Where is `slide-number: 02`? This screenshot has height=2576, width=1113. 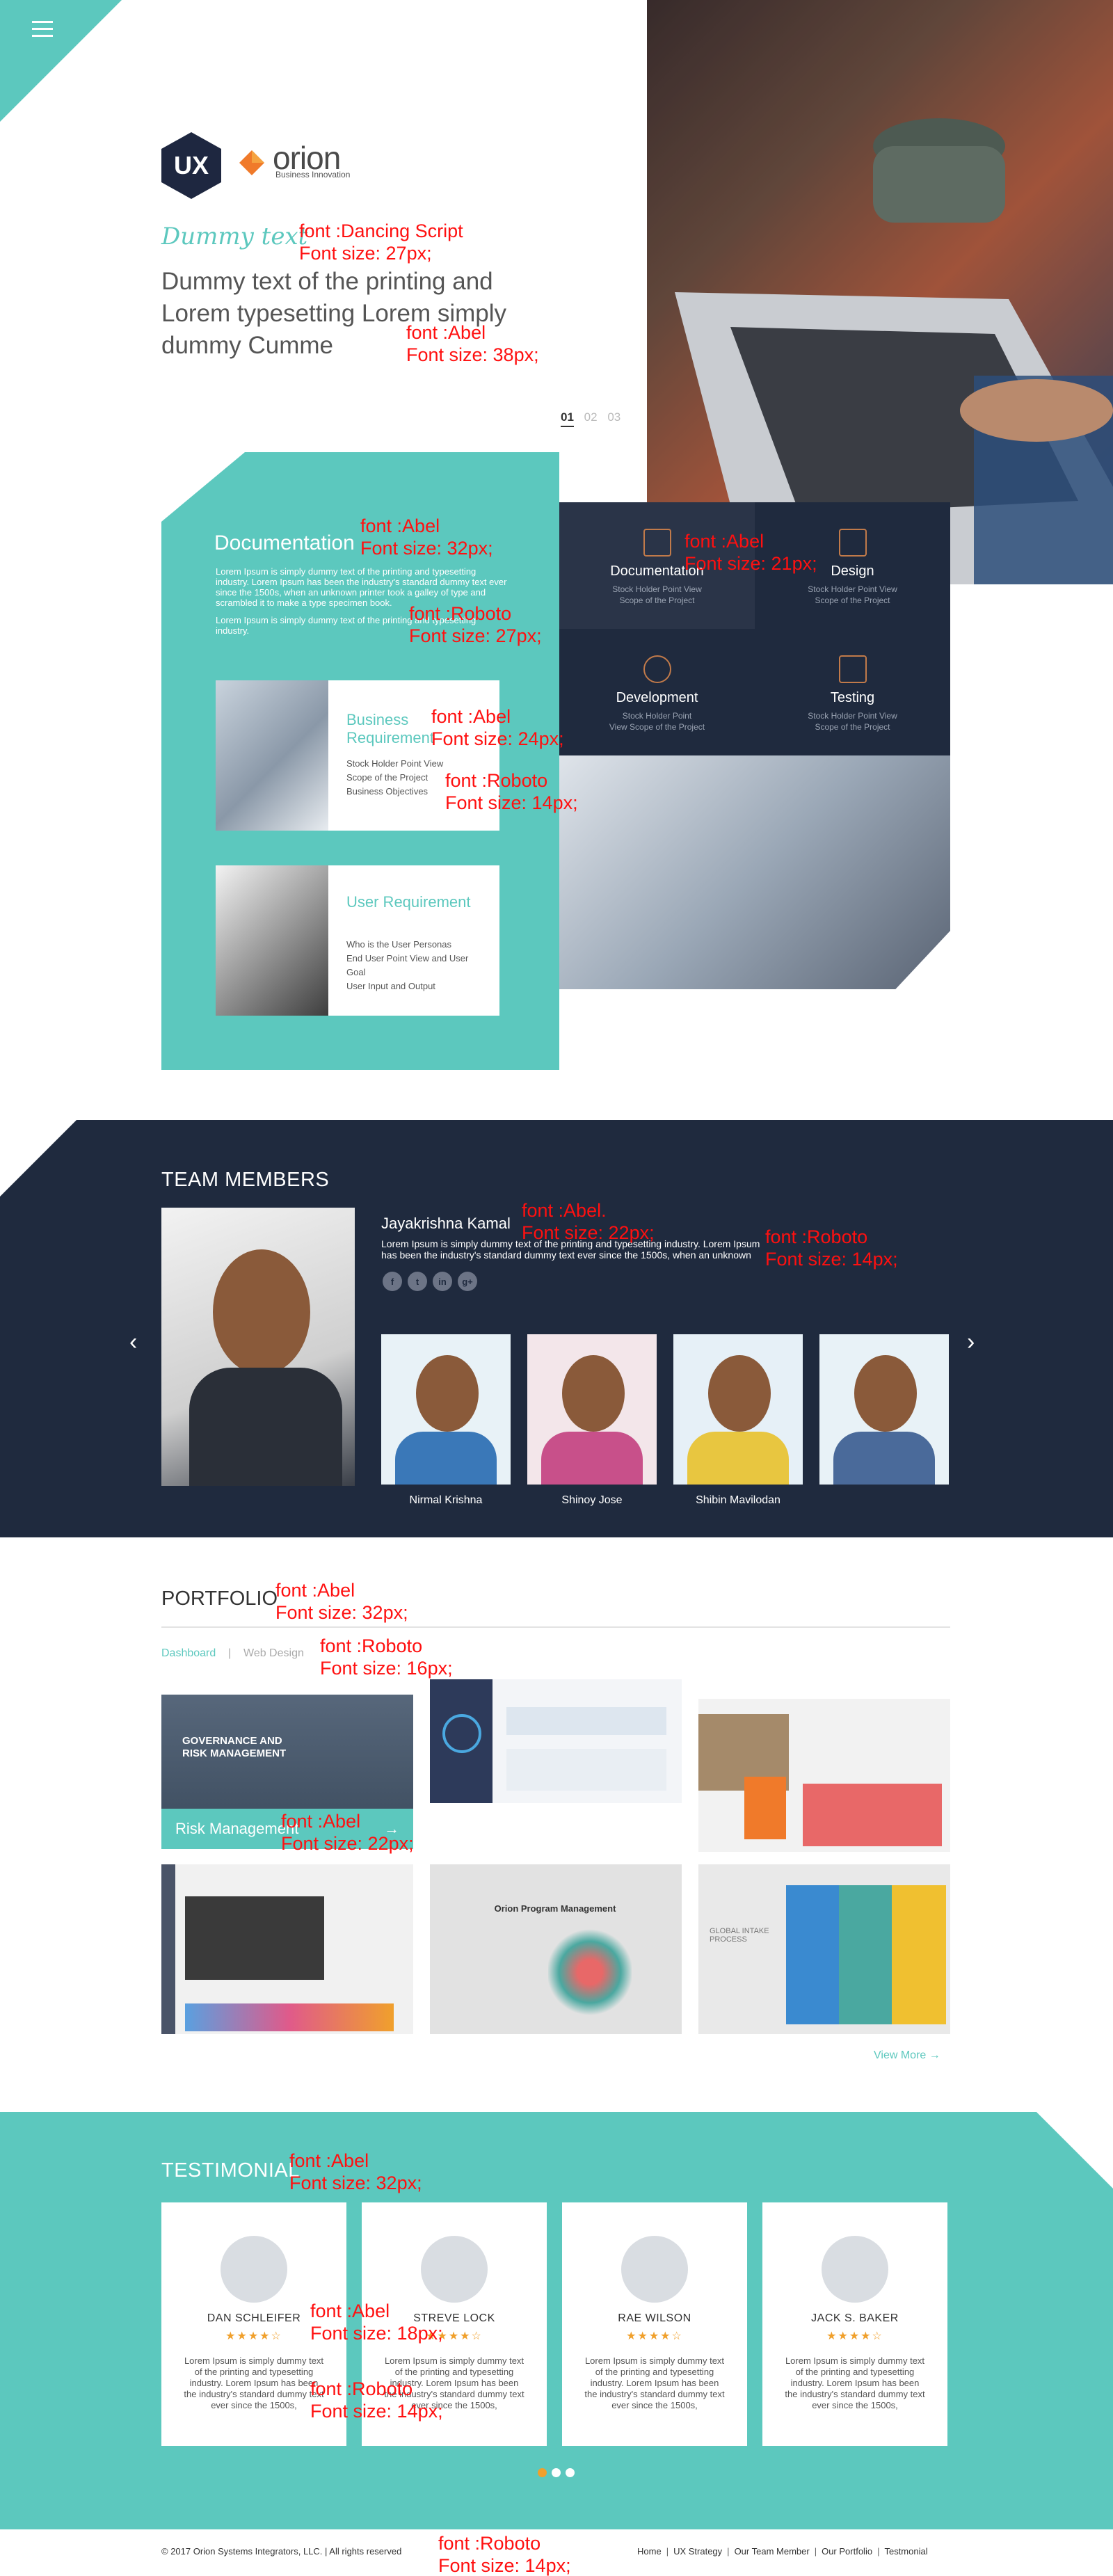
slide-number: 02 is located at coordinates (591, 417).